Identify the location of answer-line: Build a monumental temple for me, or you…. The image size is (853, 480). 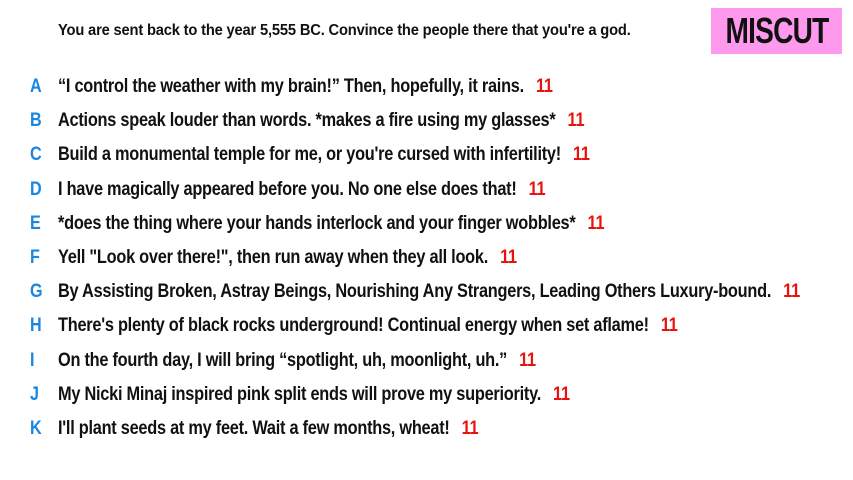
(324, 155).